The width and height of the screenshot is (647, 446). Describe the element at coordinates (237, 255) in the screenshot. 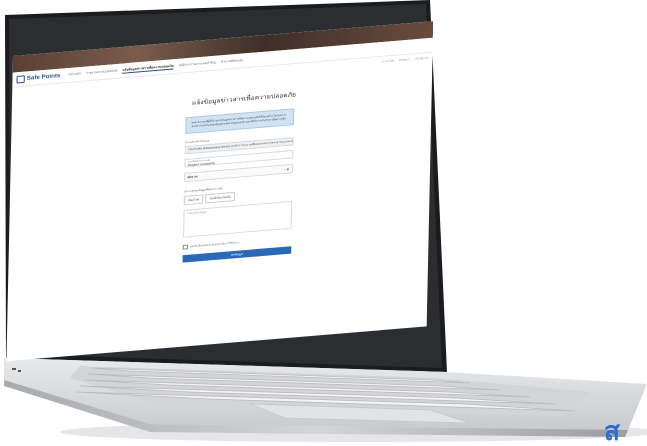

I see `submit-button: ส่งข้อมูล` at that location.